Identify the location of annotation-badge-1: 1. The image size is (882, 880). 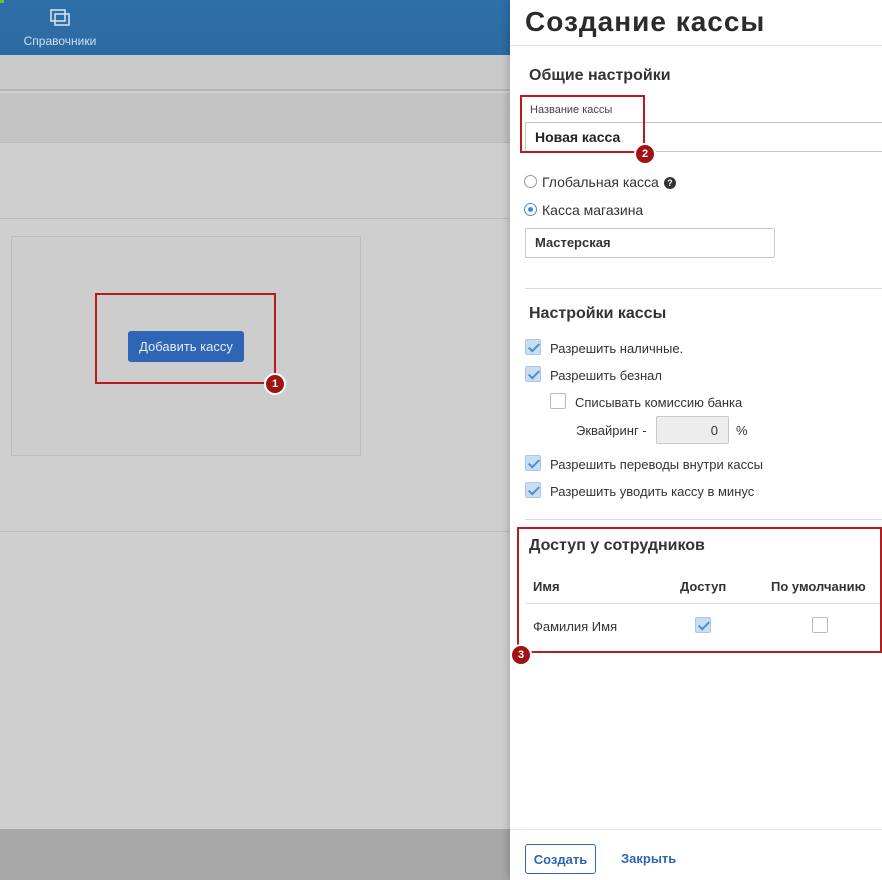
(275, 384).